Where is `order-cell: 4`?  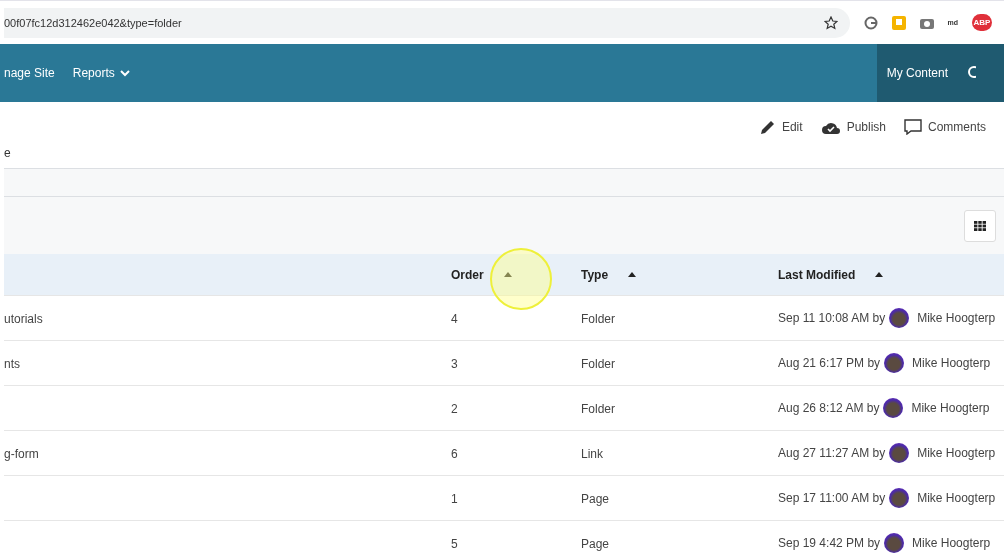
order-cell: 4 is located at coordinates (454, 319).